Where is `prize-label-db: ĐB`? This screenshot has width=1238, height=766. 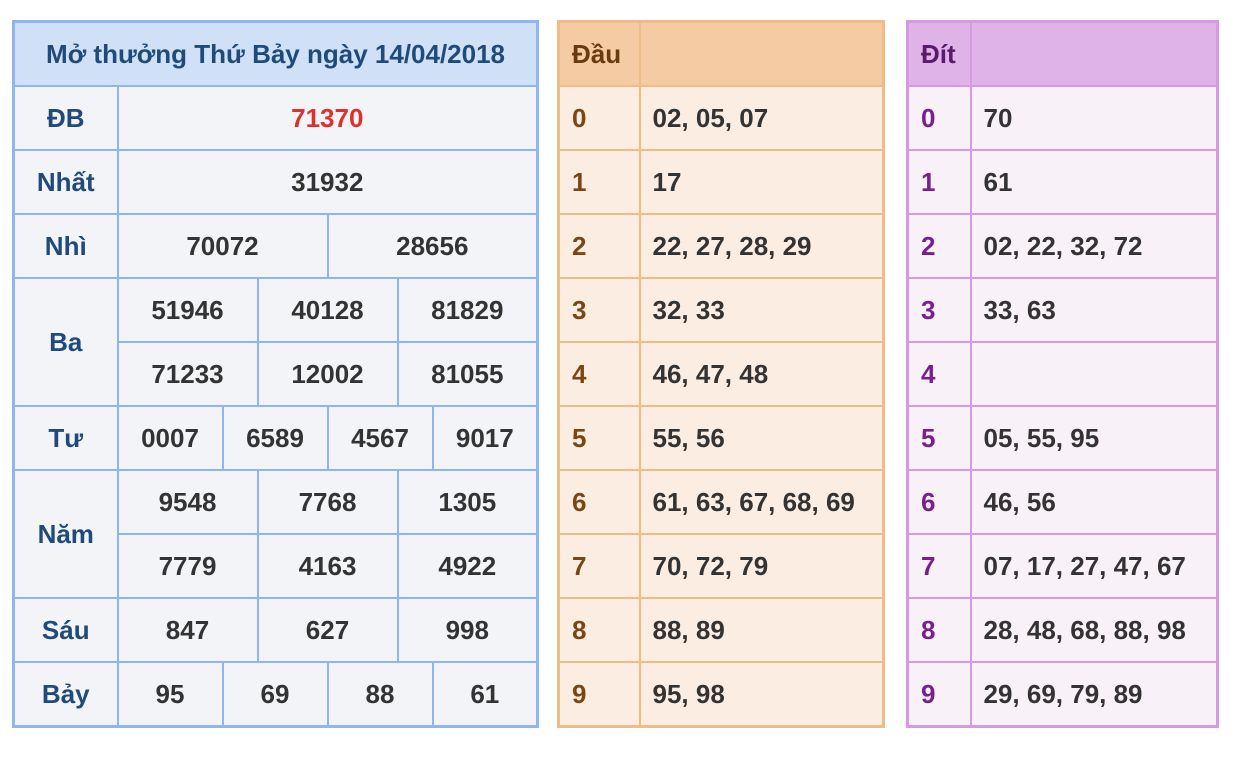 prize-label-db: ĐB is located at coordinates (65, 118).